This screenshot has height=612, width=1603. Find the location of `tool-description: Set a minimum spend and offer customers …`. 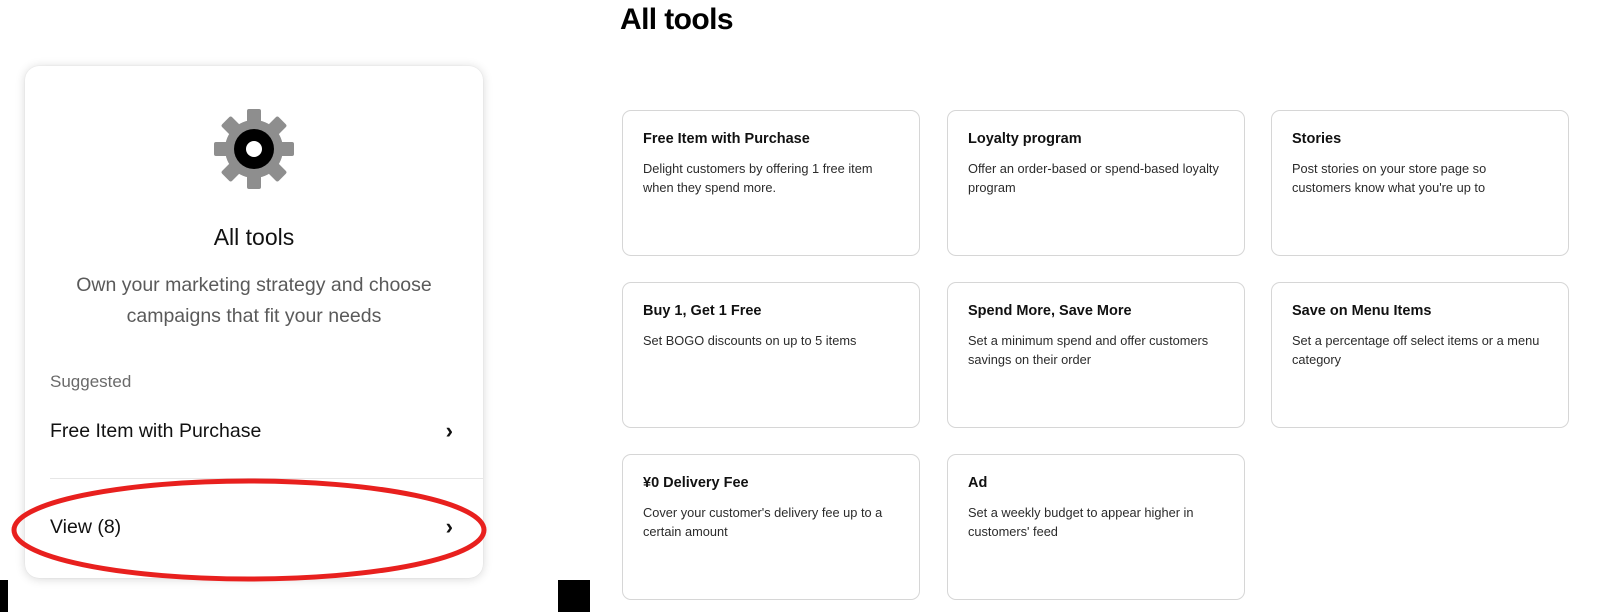

tool-description: Set a minimum spend and offer customers … is located at coordinates (1088, 350).